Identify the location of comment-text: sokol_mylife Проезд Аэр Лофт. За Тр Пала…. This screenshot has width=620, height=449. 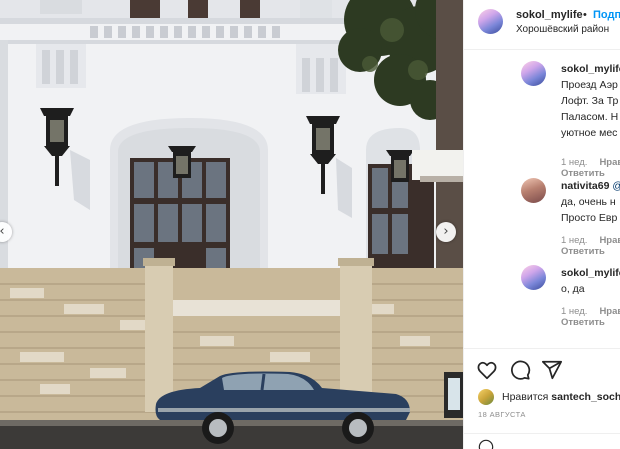
(590, 101).